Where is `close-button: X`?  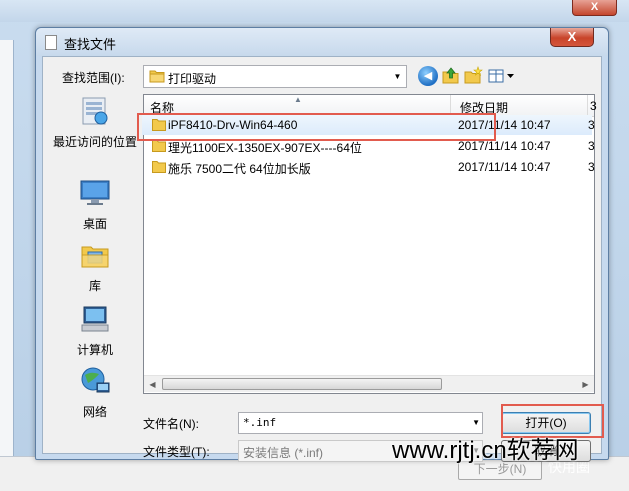
close-button: X is located at coordinates (572, 37).